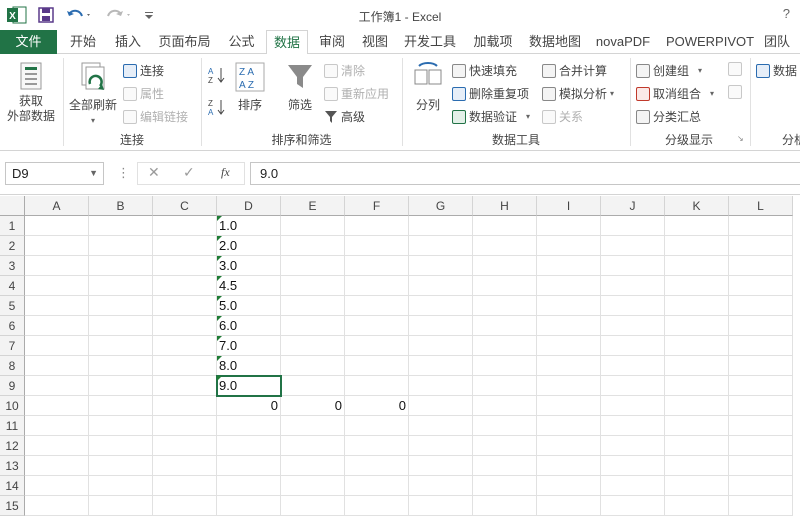 Image resolution: width=800 pixels, height=523 pixels. Describe the element at coordinates (633, 306) in the screenshot. I see `cell-j5` at that location.